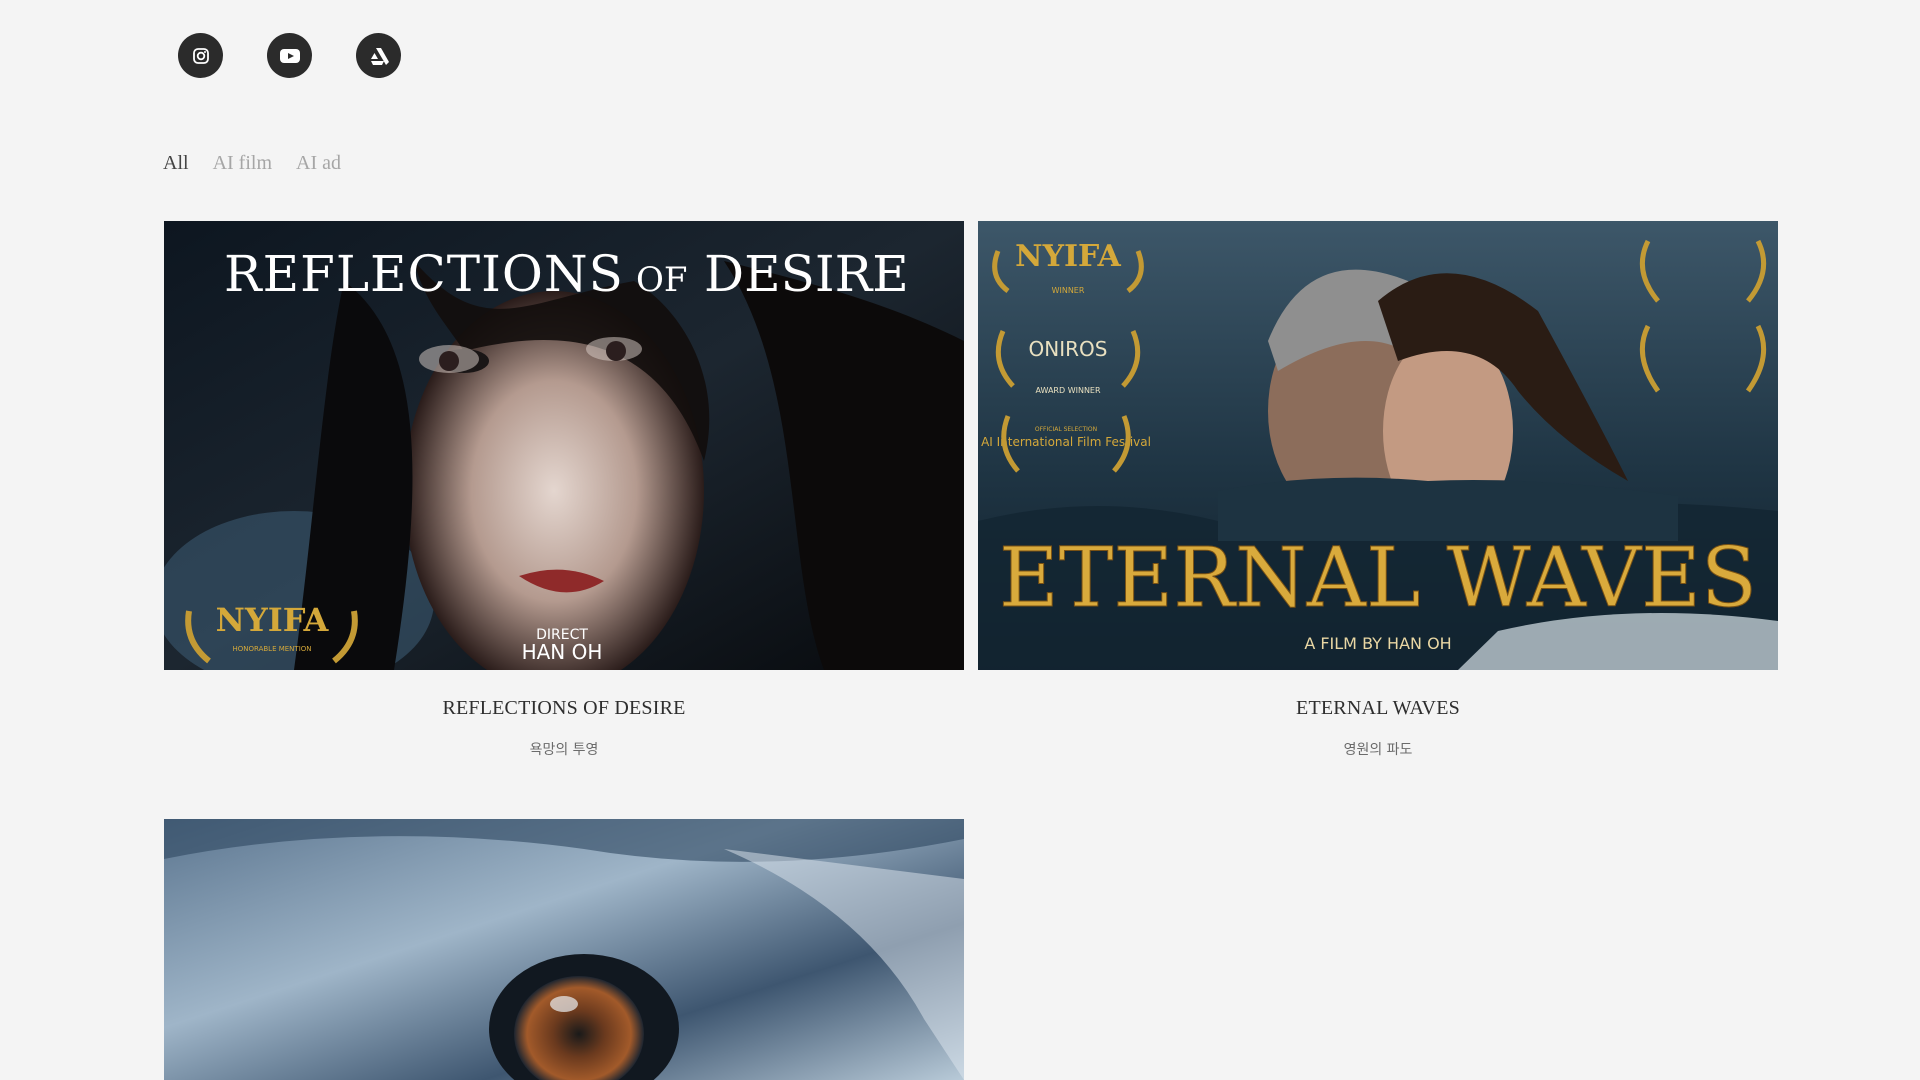 The image size is (1920, 1080). I want to click on svg-text: HONORABLE MENTION, so click(271, 649).